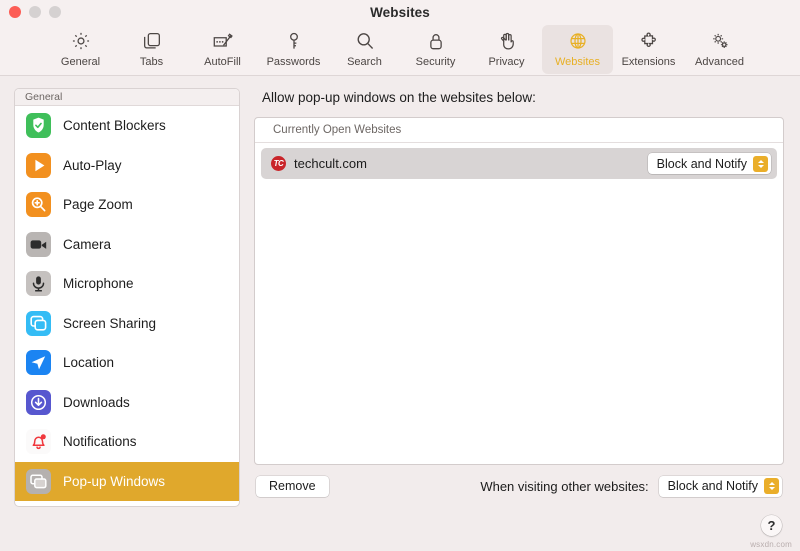  I want to click on sidebar-item-notifications: Notifications, so click(127, 442).